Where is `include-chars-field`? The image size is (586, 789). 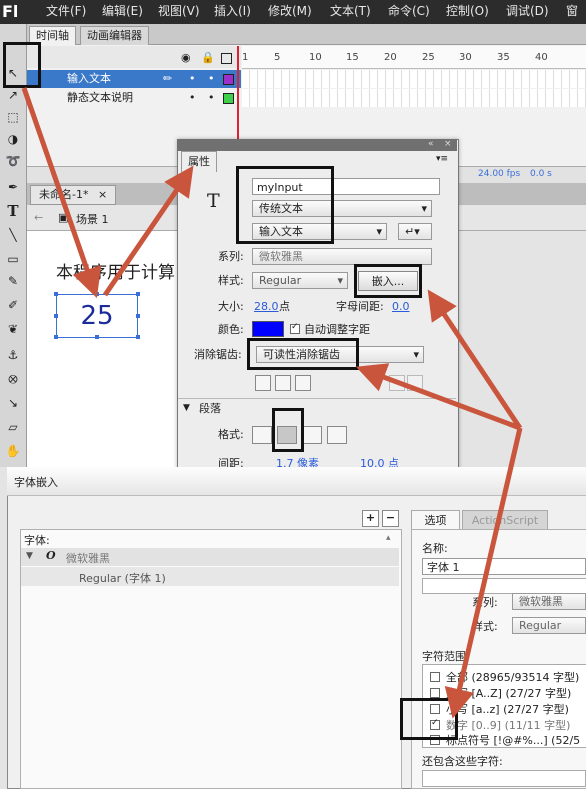
include-chars-field is located at coordinates (504, 778).